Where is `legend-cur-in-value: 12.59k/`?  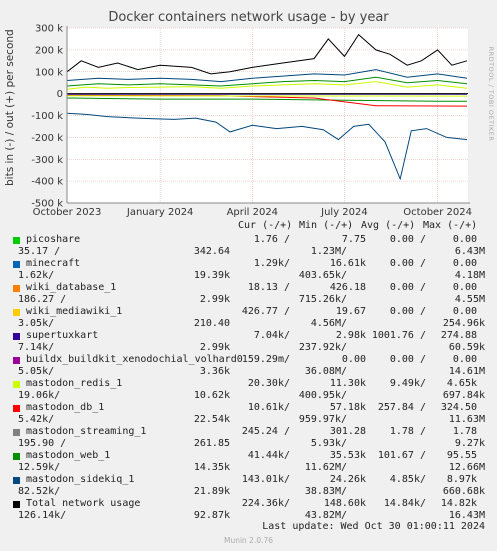 legend-cur-in-value: 12.59k/ is located at coordinates (39, 467).